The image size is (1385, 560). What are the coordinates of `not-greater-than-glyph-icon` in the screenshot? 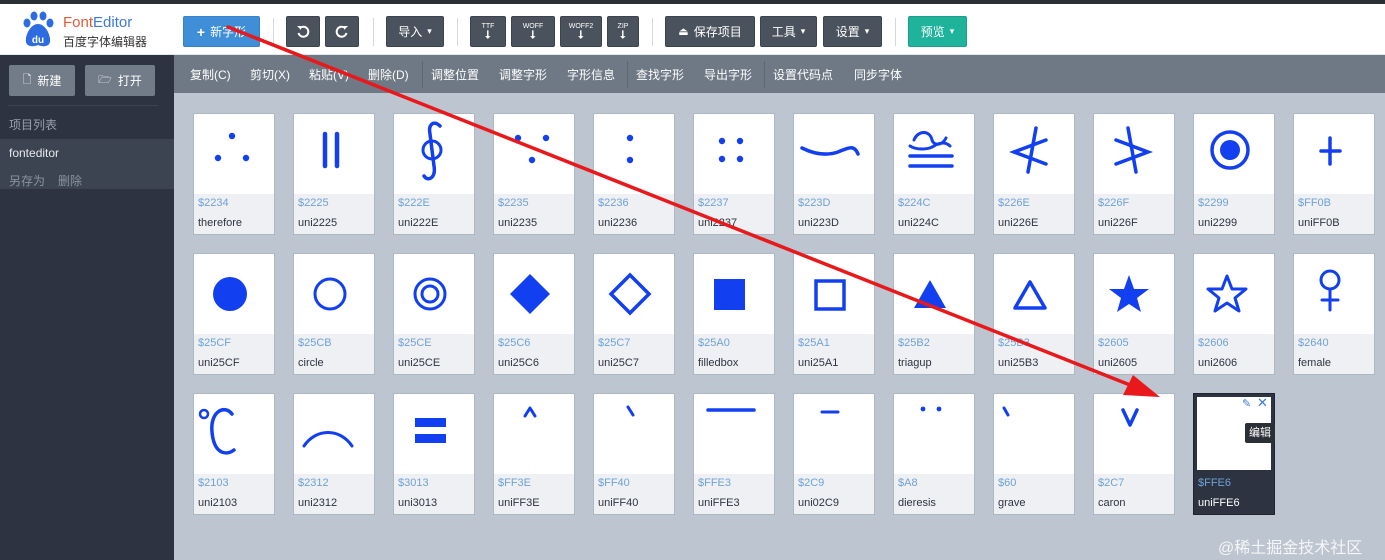 It's located at (1133, 150).